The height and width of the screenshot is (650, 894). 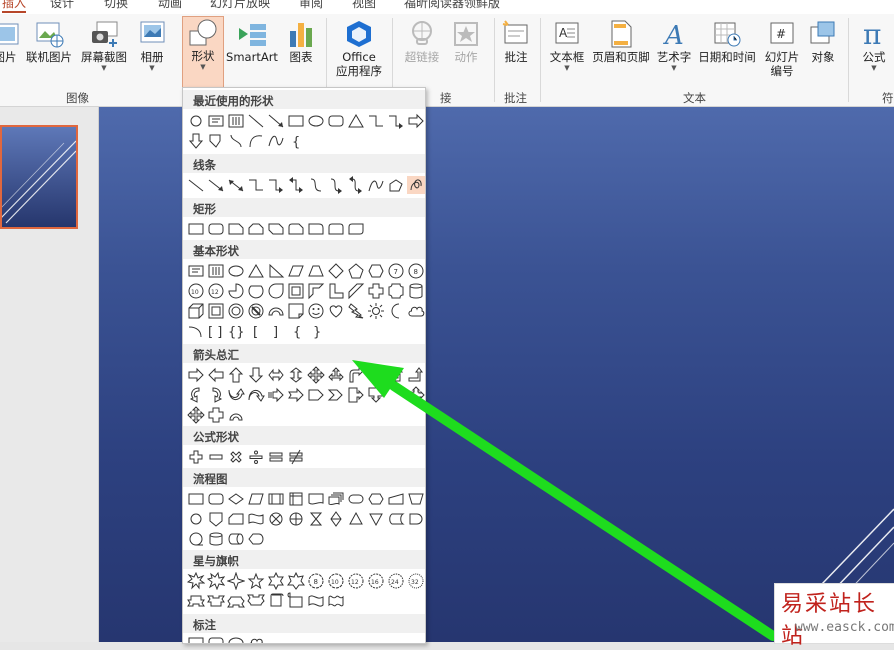 What do you see at coordinates (356, 271) in the screenshot?
I see `pentagon-shape-icon` at bounding box center [356, 271].